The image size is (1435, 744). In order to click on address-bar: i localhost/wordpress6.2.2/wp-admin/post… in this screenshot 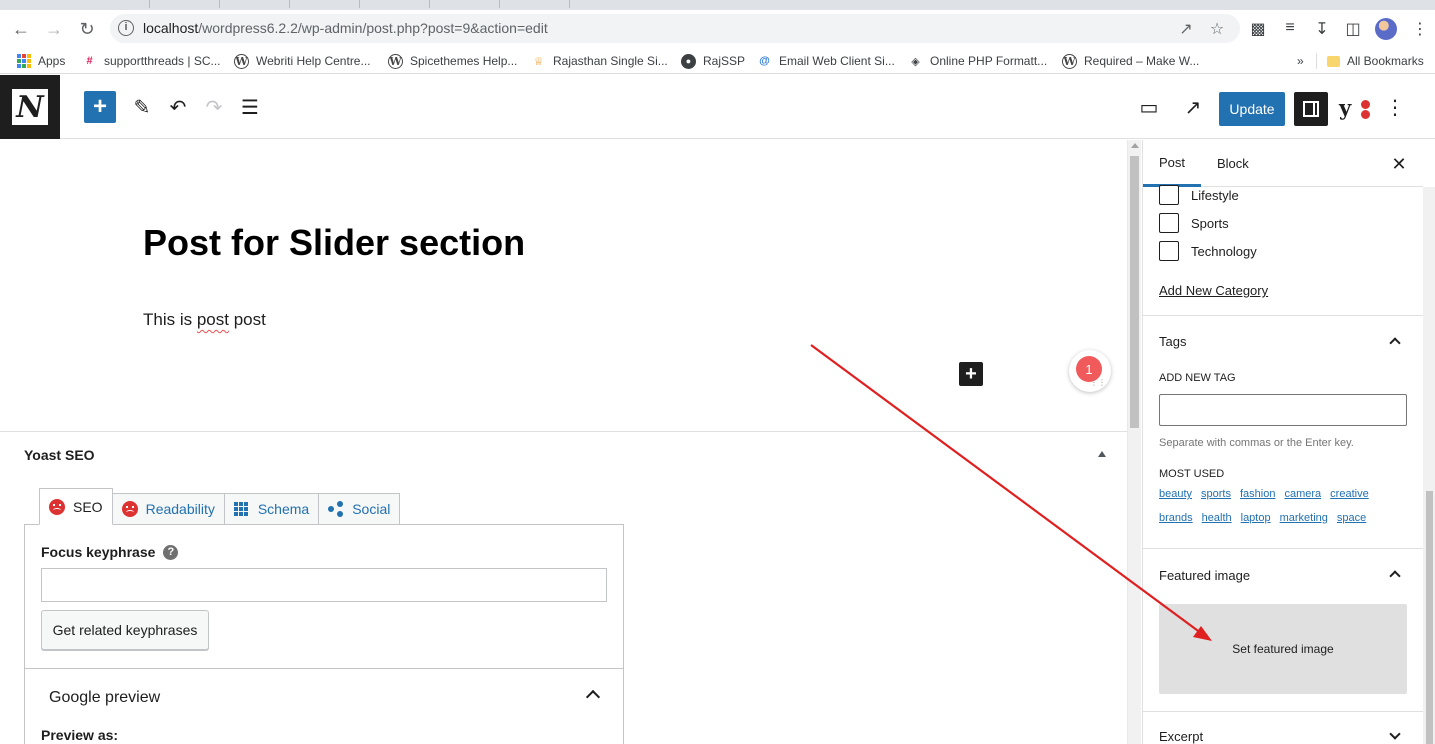, I will do `click(675, 28)`.